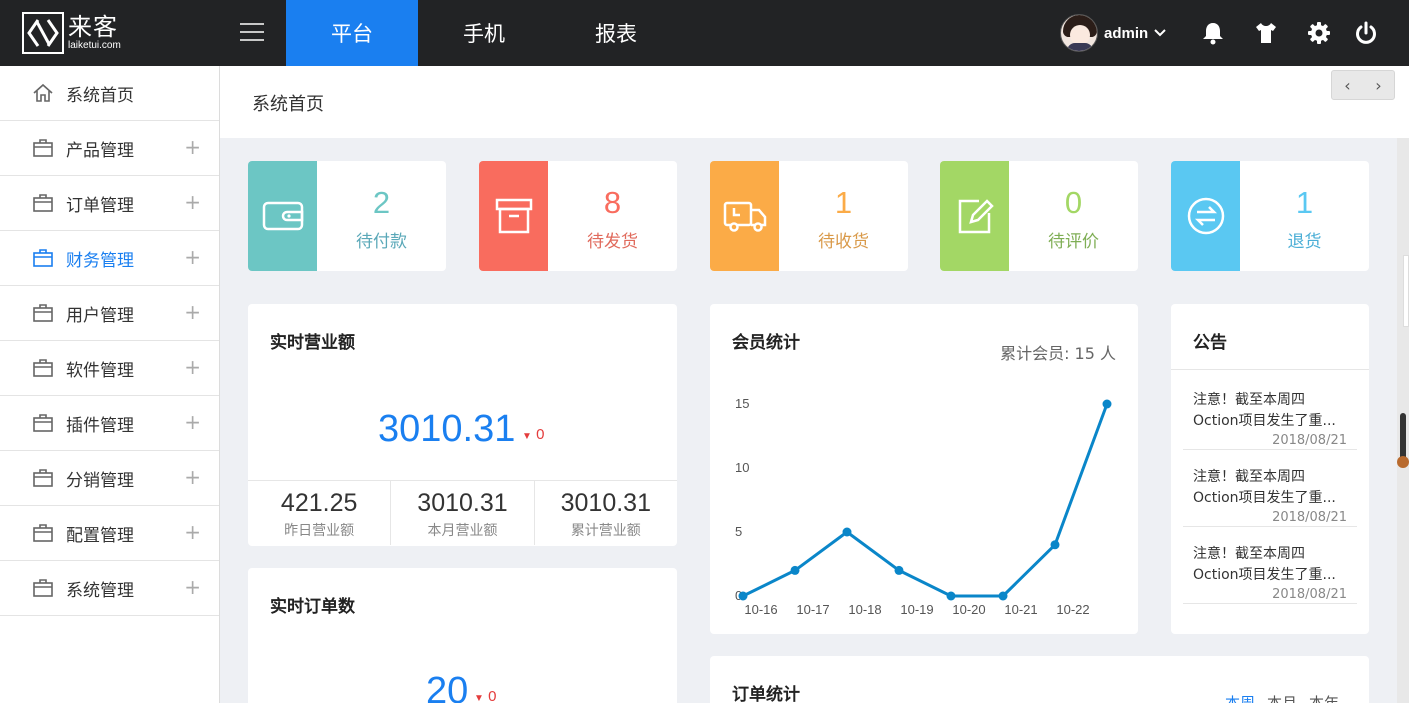 The image size is (1409, 703). What do you see at coordinates (462, 503) in the screenshot?
I see `revenue-item-value: 3010.31` at bounding box center [462, 503].